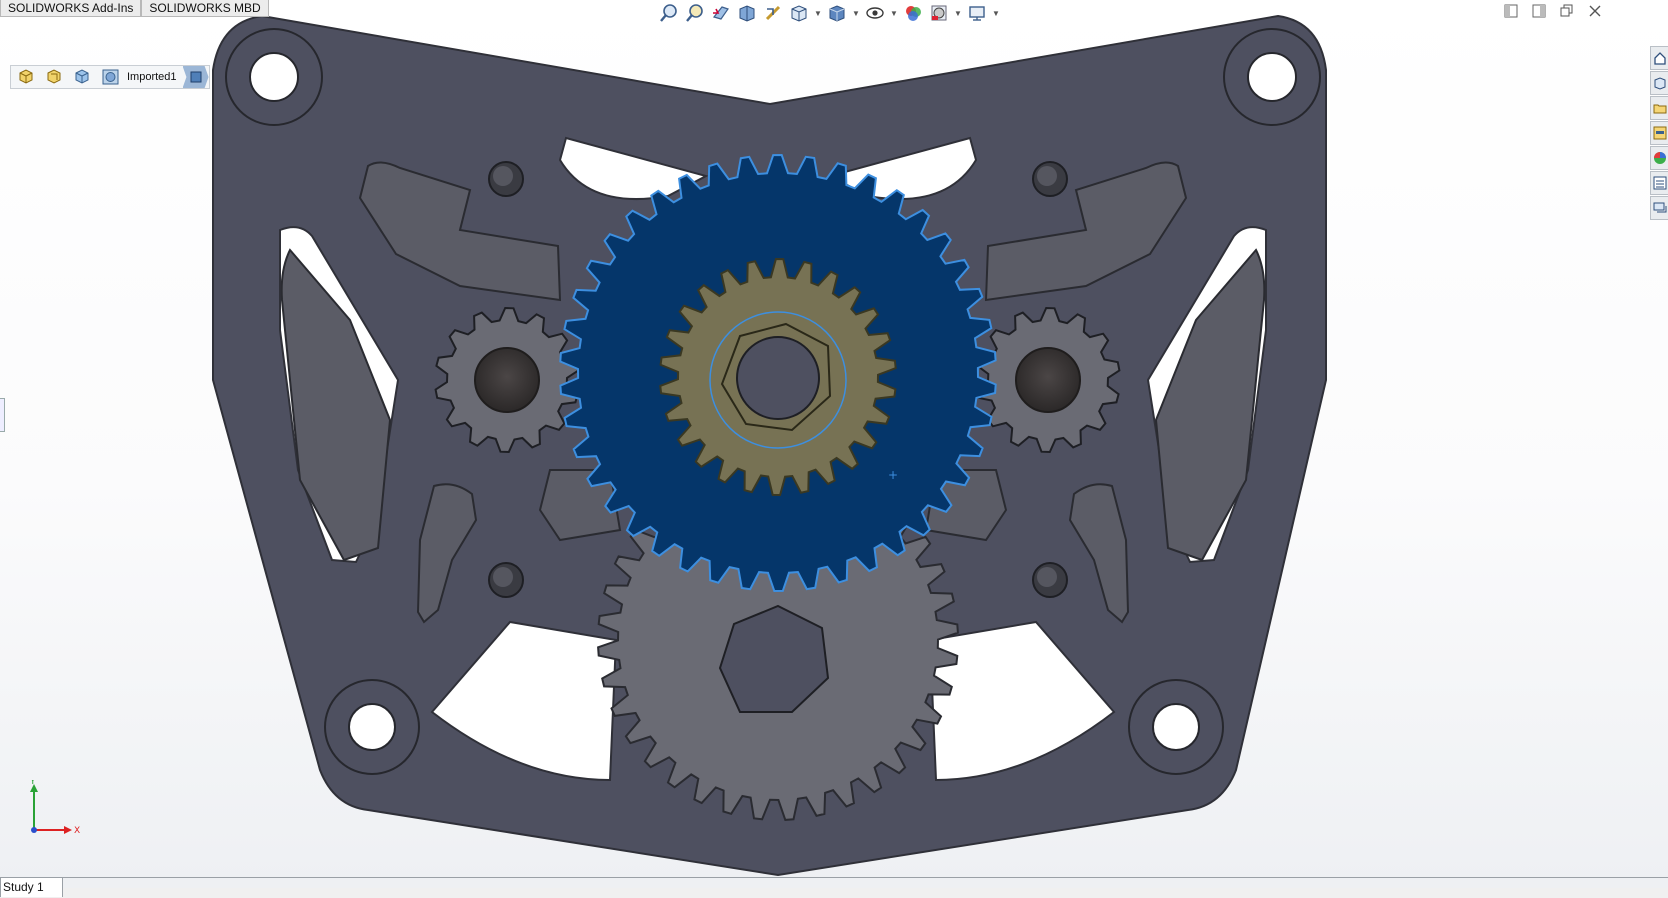  I want to click on solidworks-forum-icon, so click(1659, 208).